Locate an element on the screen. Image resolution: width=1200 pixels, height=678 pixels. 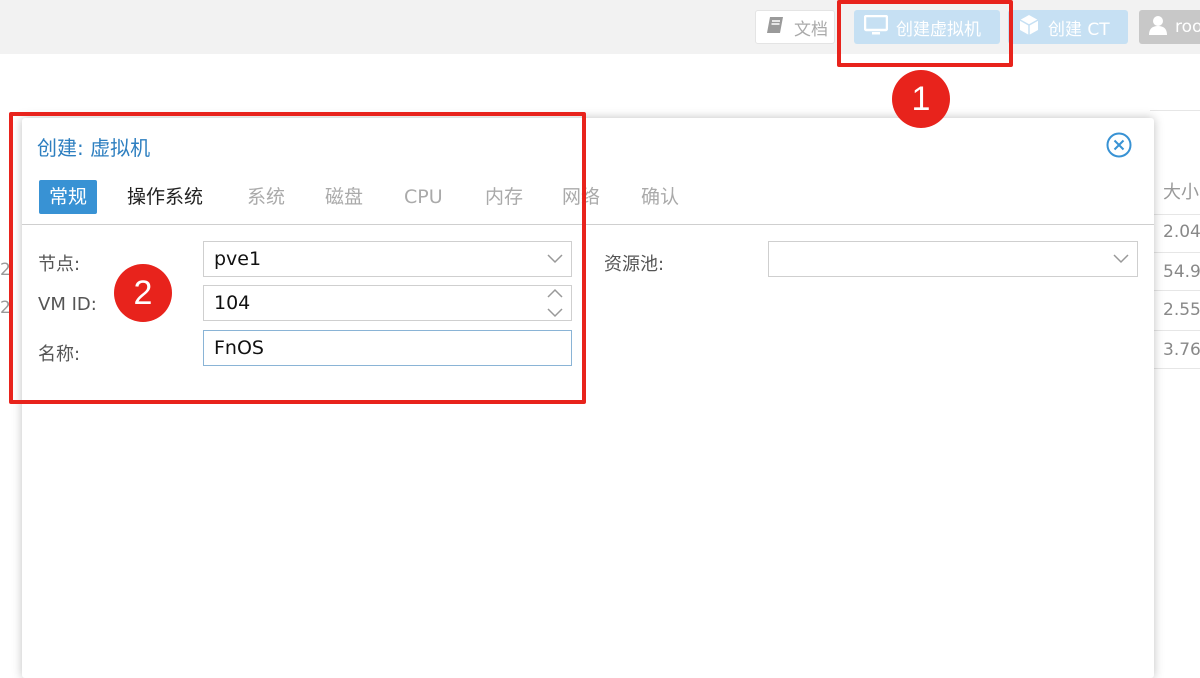
create-ct-button: 创建 CT is located at coordinates (1068, 27).